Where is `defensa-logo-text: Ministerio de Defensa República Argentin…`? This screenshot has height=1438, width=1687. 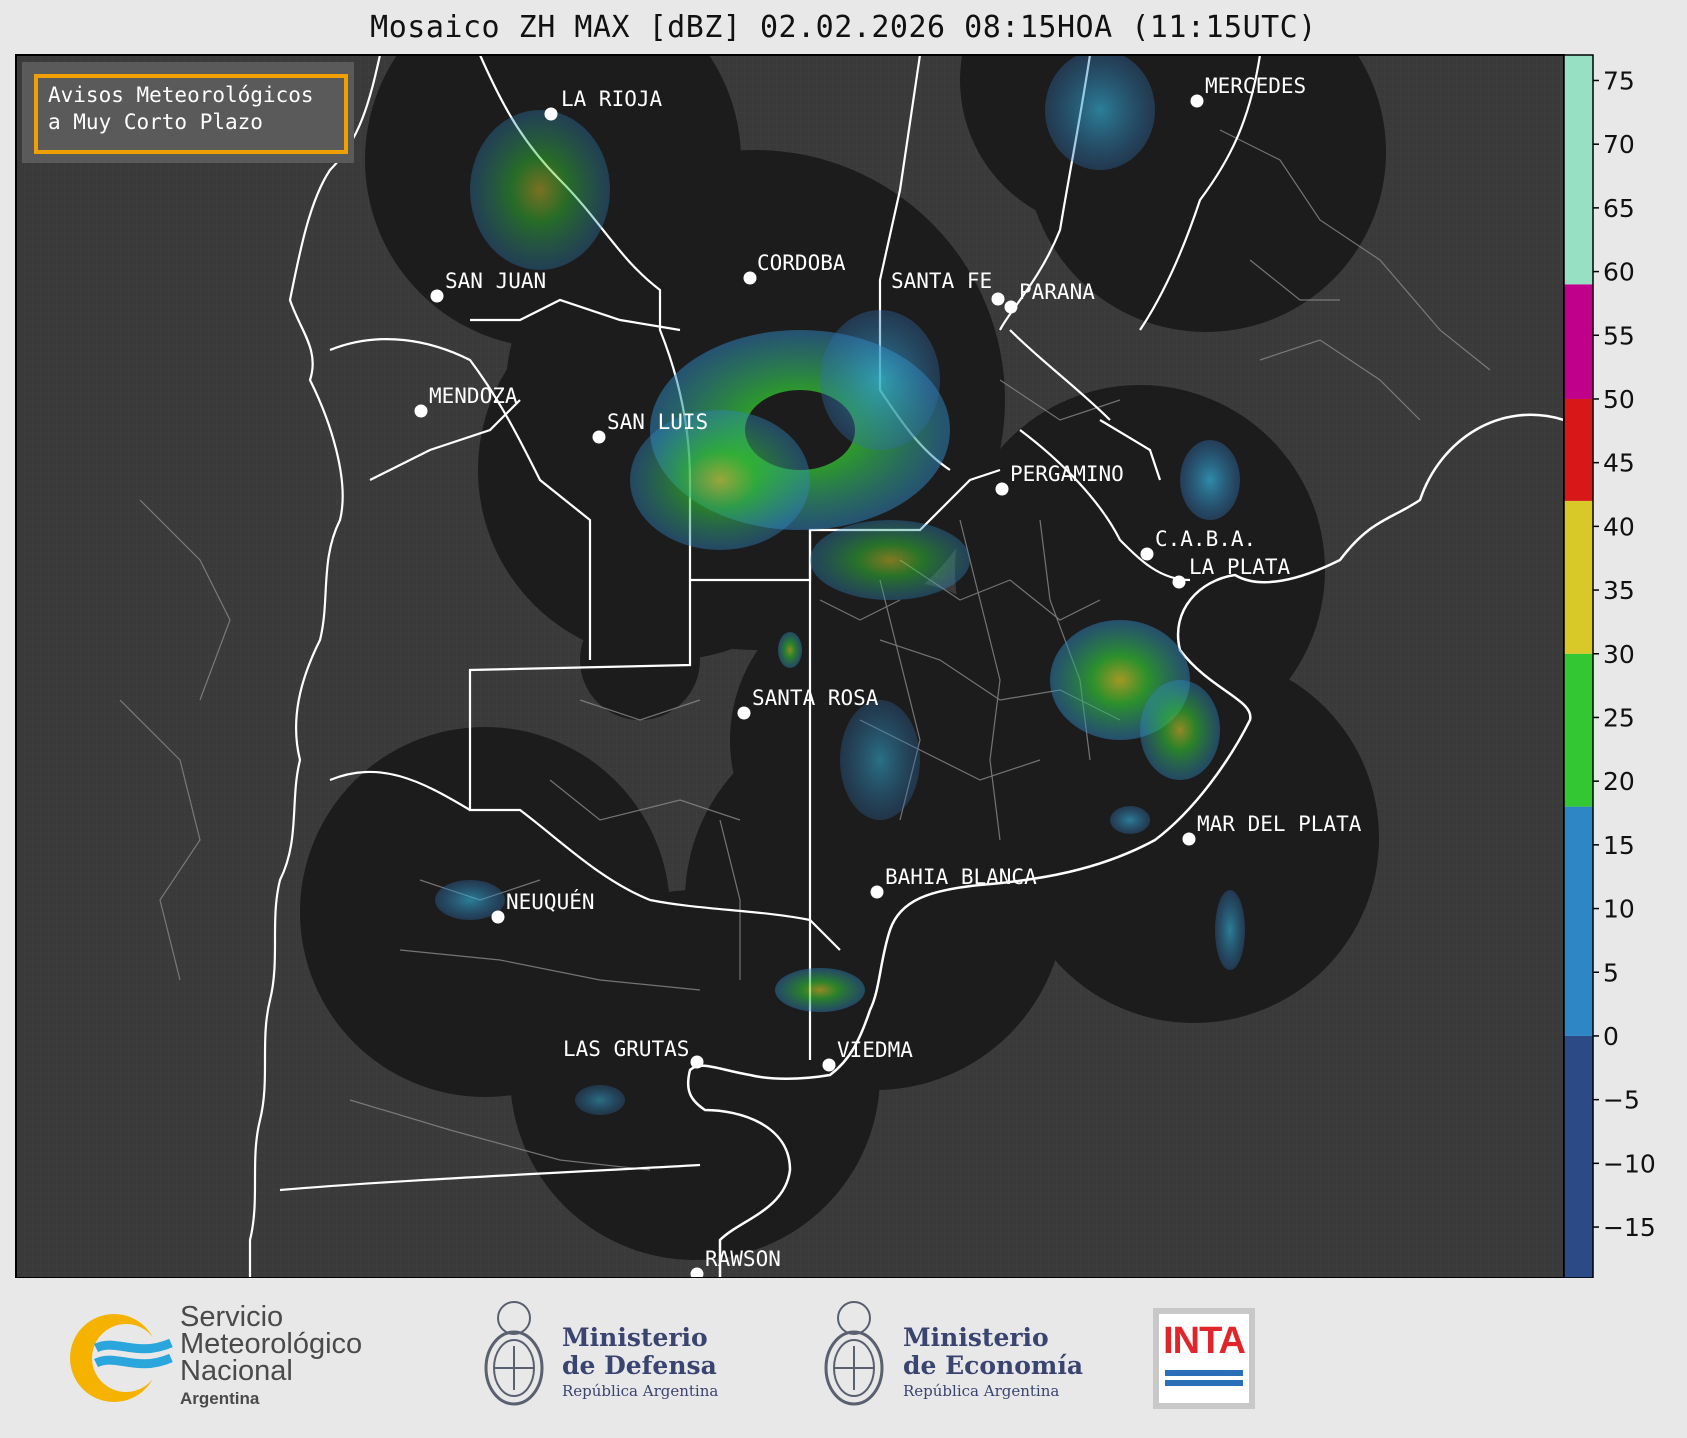 defensa-logo-text: Ministerio de Defensa República Argentin… is located at coordinates (640, 1362).